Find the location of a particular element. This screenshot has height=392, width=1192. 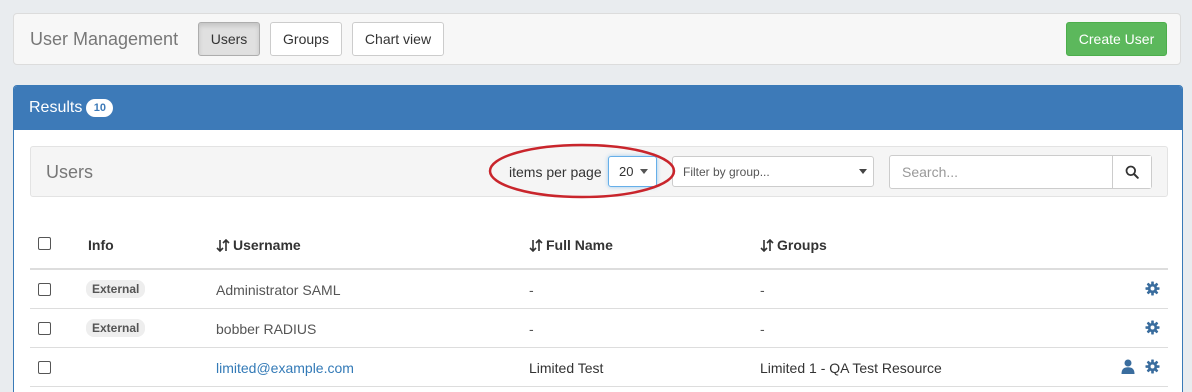

column-groups: Groups is located at coordinates (793, 245).